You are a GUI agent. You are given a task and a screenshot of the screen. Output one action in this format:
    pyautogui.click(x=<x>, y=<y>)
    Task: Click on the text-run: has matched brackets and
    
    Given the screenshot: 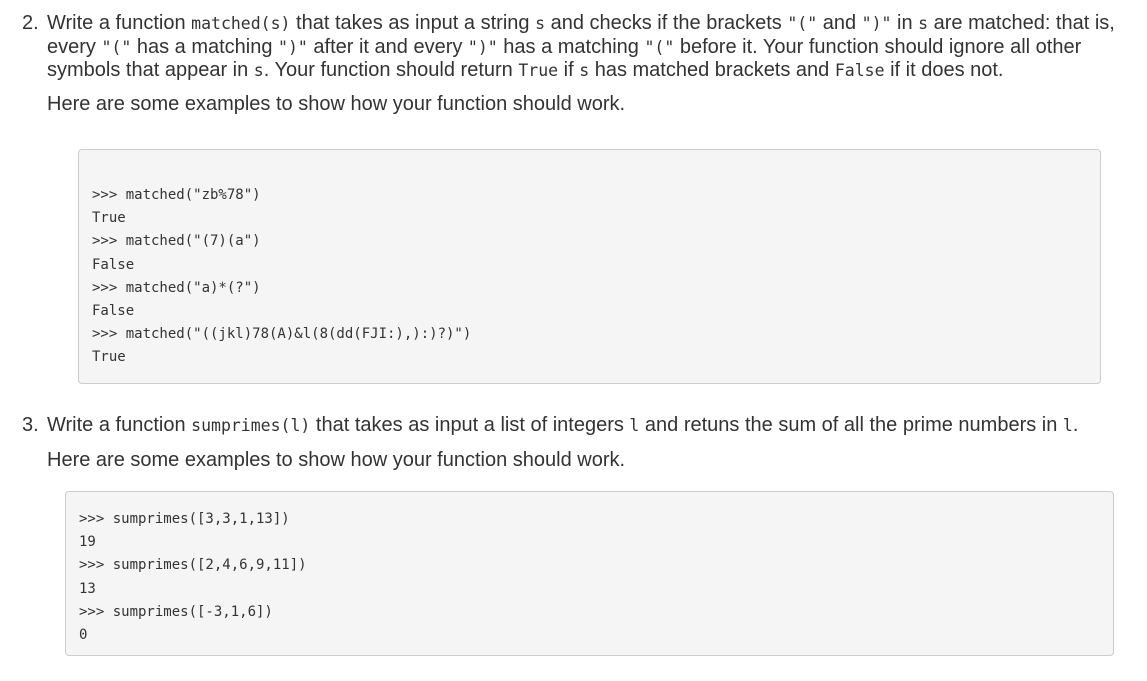 What is the action you would take?
    pyautogui.click(x=712, y=70)
    